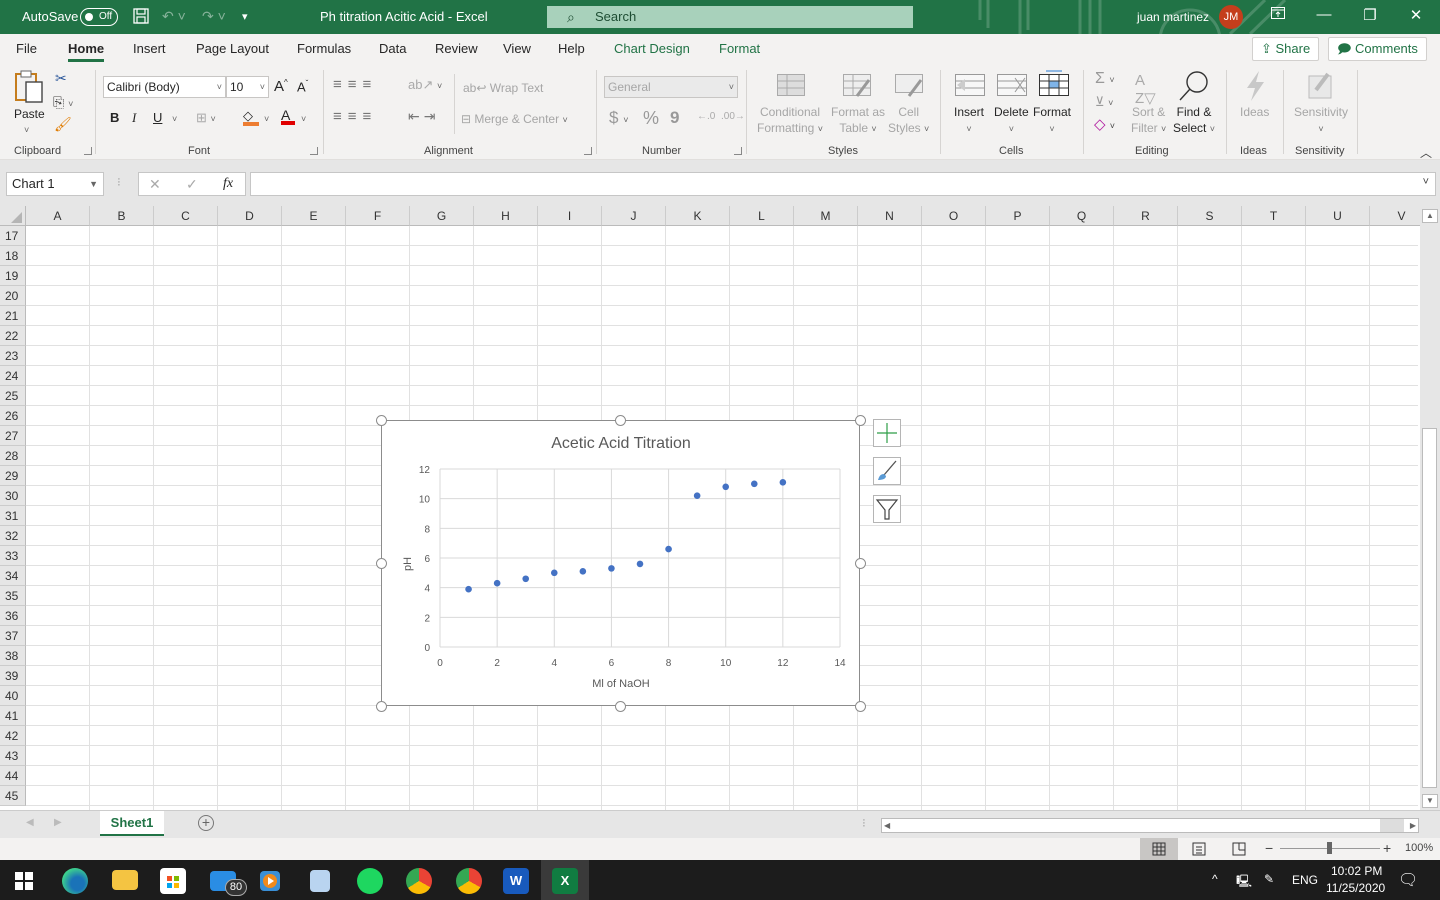 This screenshot has width=1440, height=900. What do you see at coordinates (620, 420) in the screenshot?
I see `resize-handle-top` at bounding box center [620, 420].